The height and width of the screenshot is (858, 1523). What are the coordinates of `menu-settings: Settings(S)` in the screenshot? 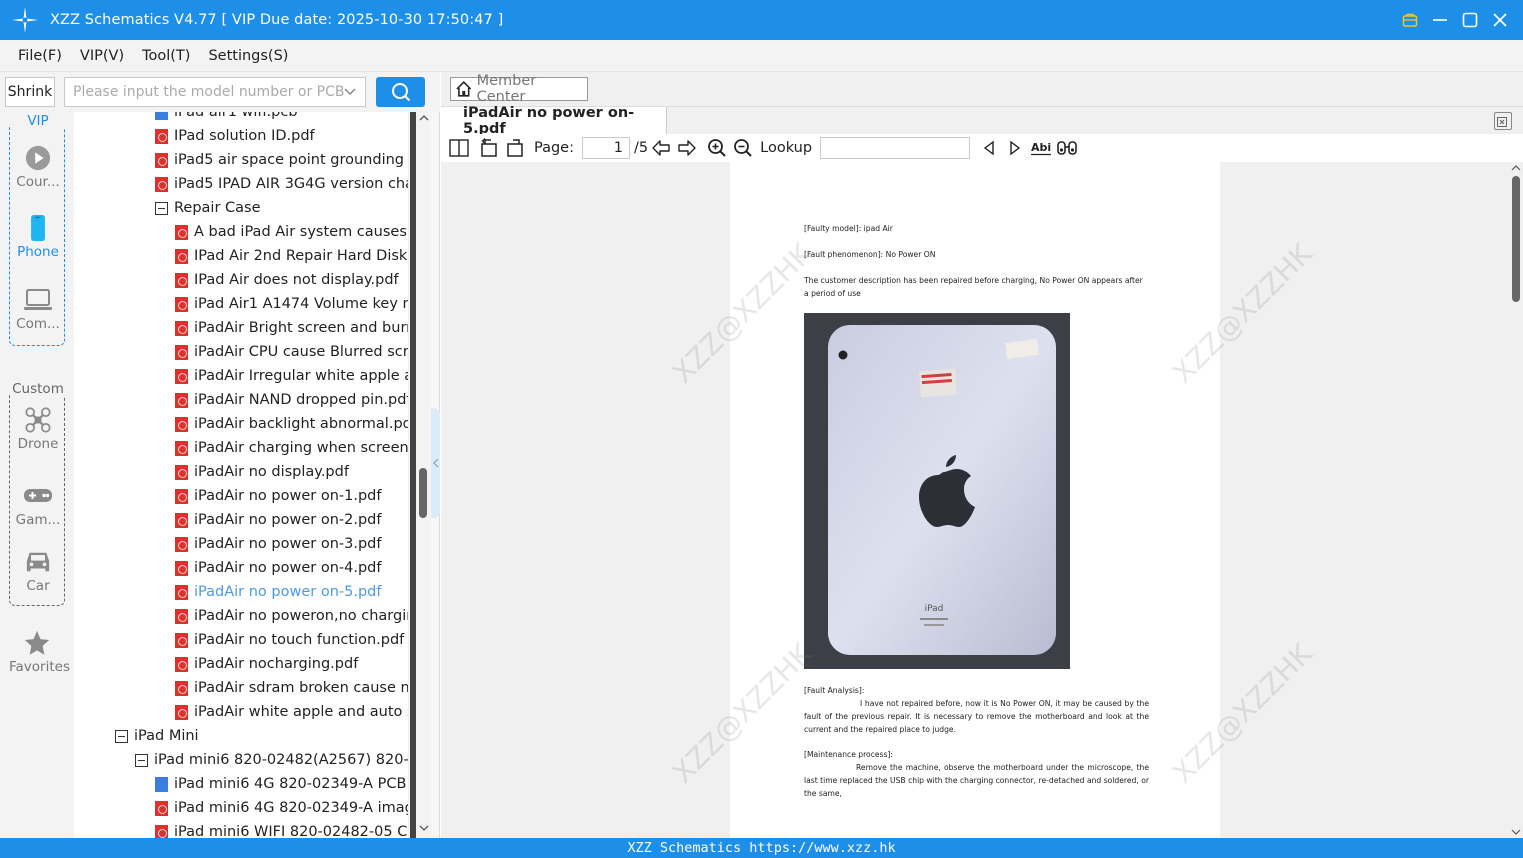 It's located at (248, 56).